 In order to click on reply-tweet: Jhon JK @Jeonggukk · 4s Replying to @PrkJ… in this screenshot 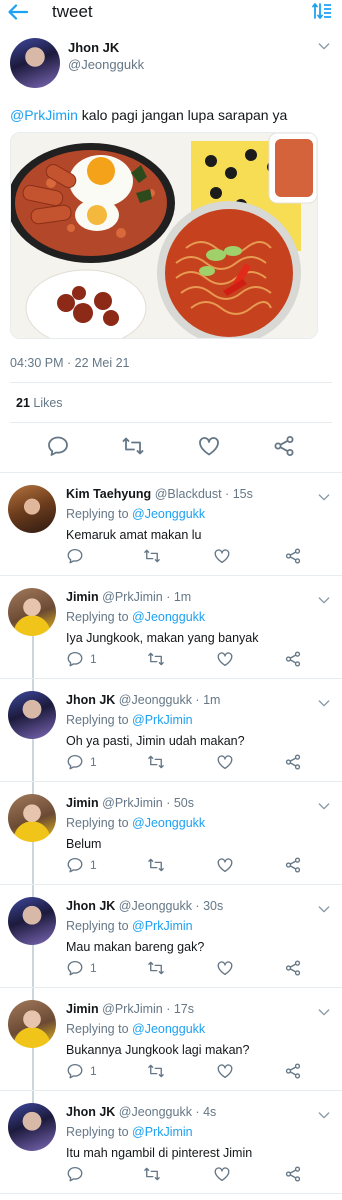, I will do `click(171, 1142)`.